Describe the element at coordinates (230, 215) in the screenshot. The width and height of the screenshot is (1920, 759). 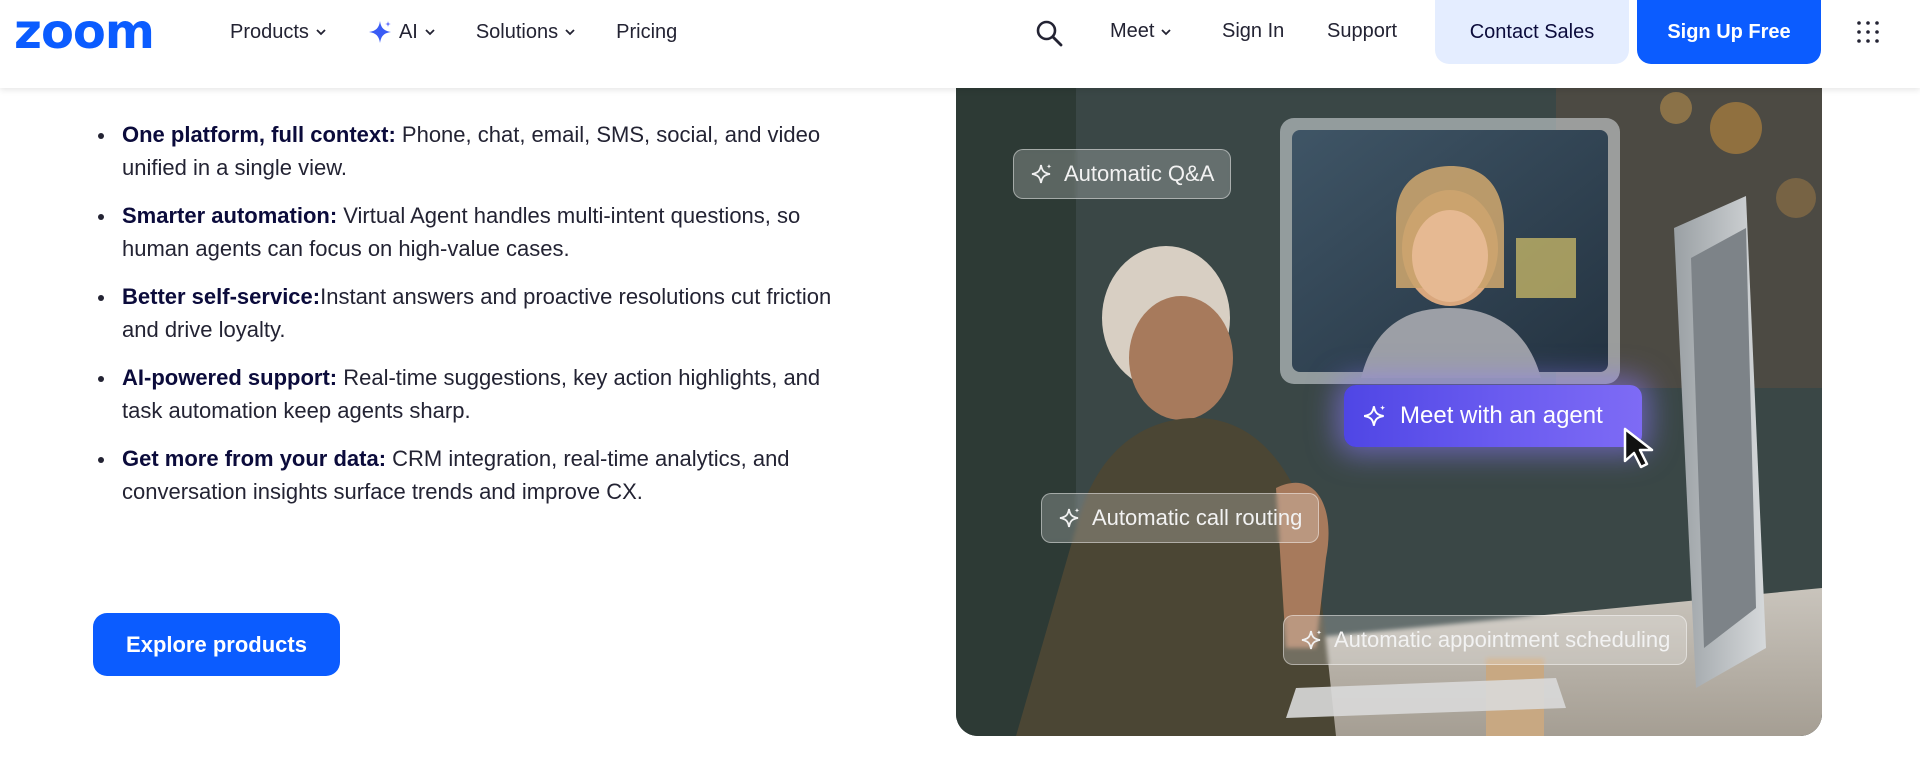
I see `feature-title: Smarter automation:` at that location.